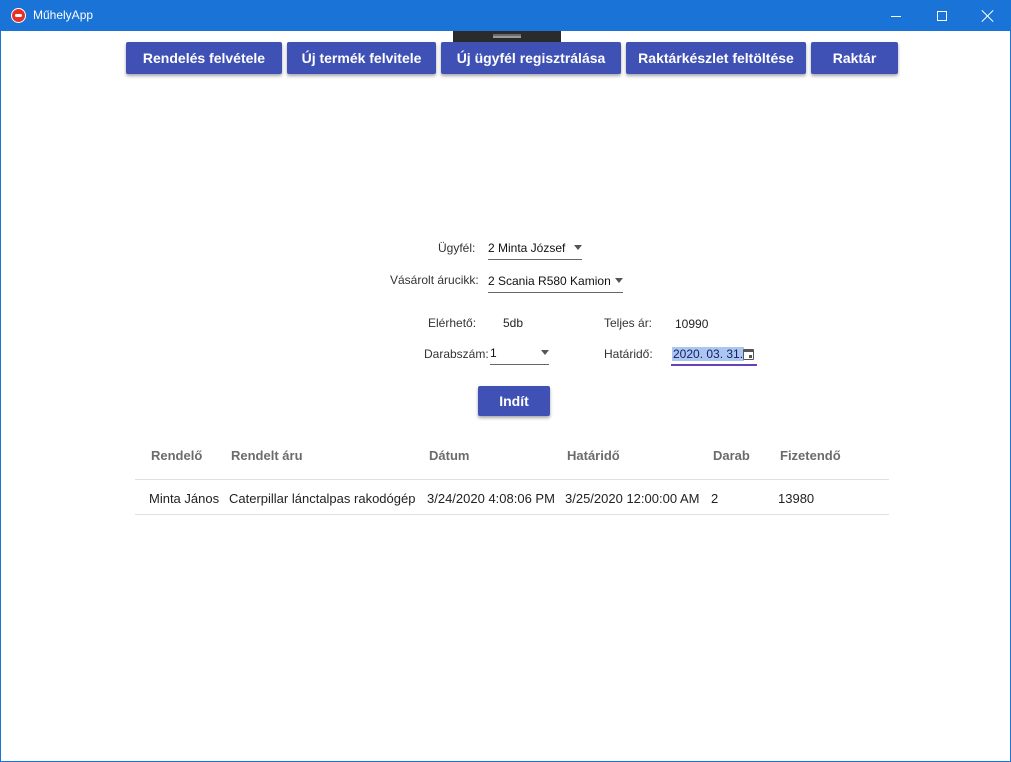  Describe the element at coordinates (513, 323) in the screenshot. I see `available-value: 5db` at that location.